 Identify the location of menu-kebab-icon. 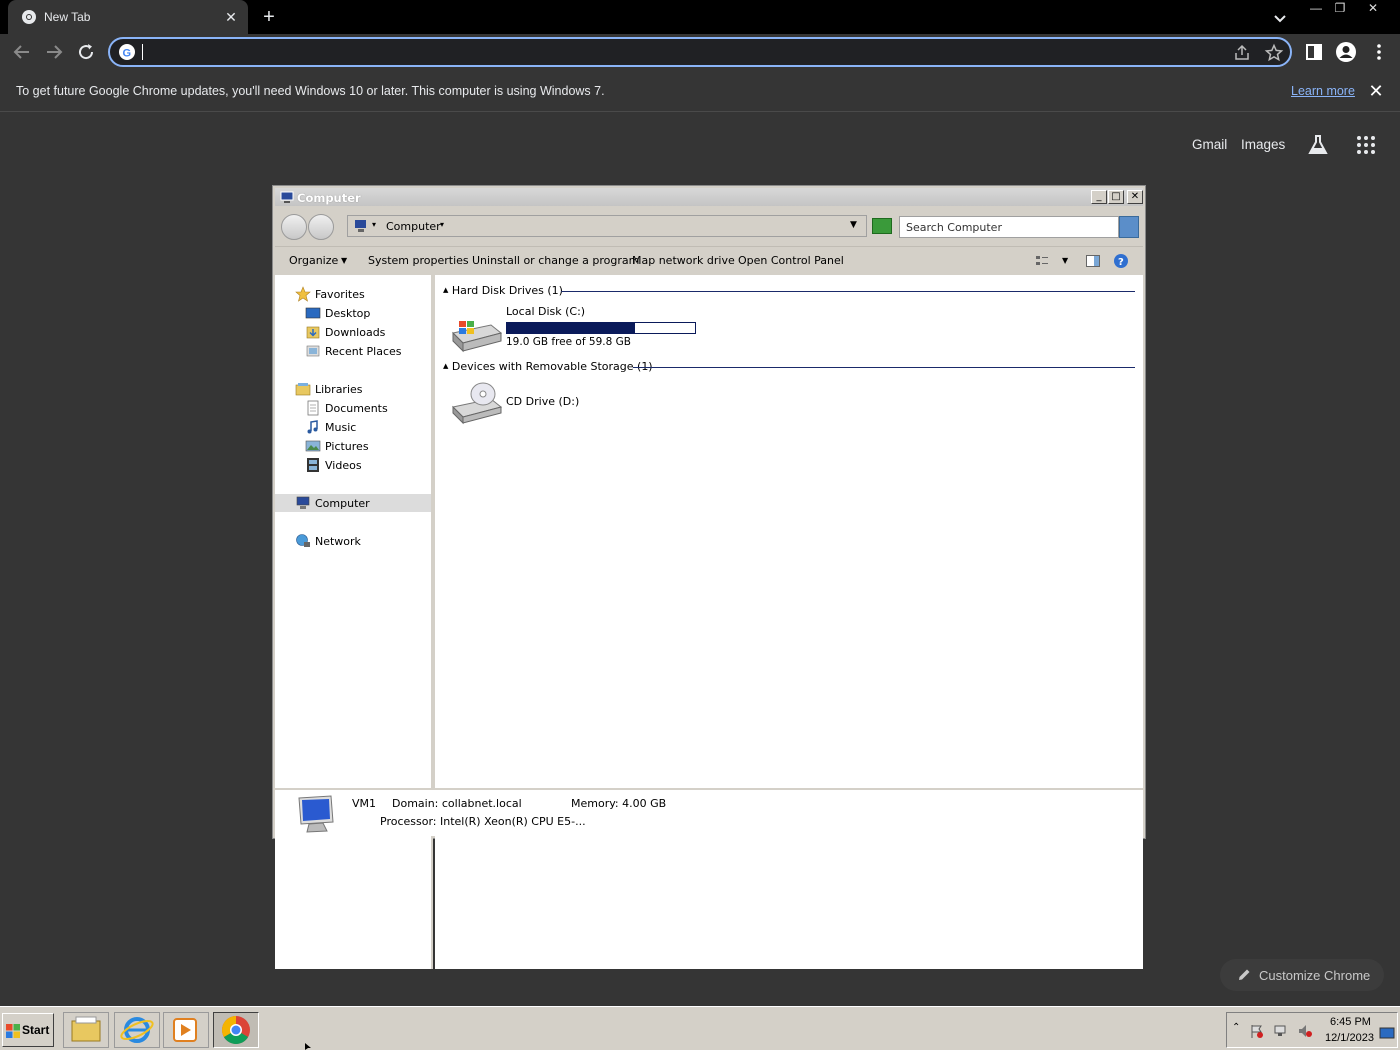
(1379, 52).